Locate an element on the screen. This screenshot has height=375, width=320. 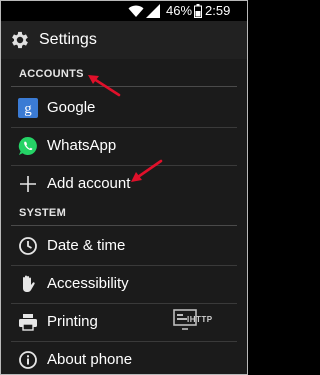
section-label: SYSTEM is located at coordinates (43, 213).